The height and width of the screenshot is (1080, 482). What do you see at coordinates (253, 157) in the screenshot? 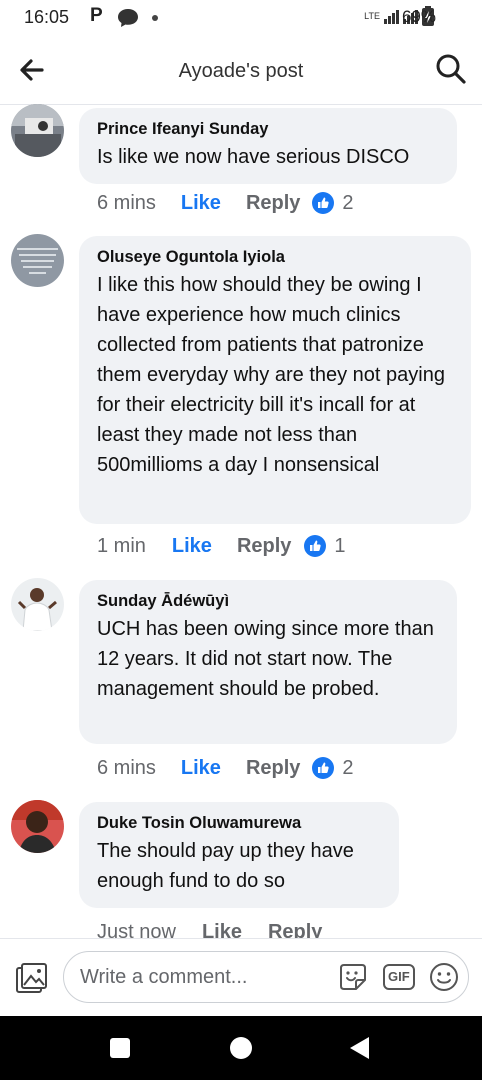
I see `comment-text: Is like we now have serious DISCO` at bounding box center [253, 157].